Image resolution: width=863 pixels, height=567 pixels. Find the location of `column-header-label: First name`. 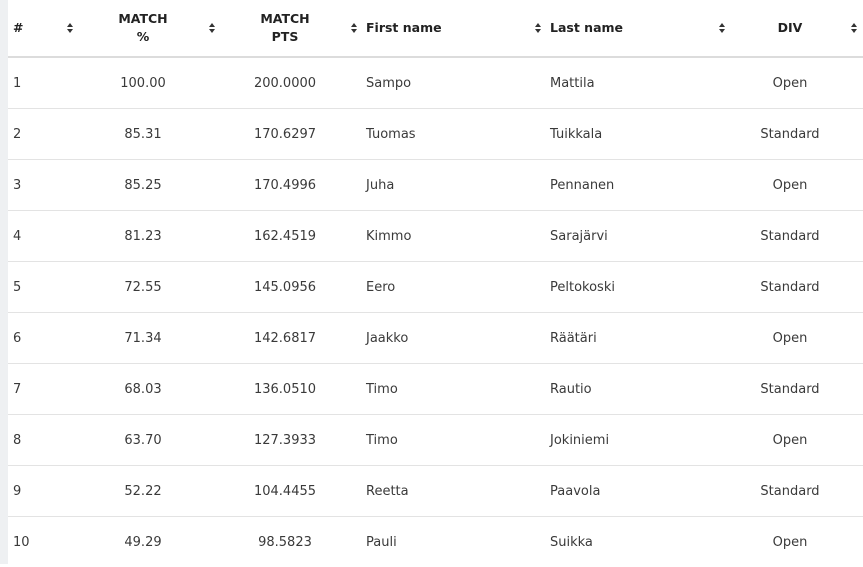

column-header-label: First name is located at coordinates (455, 28).